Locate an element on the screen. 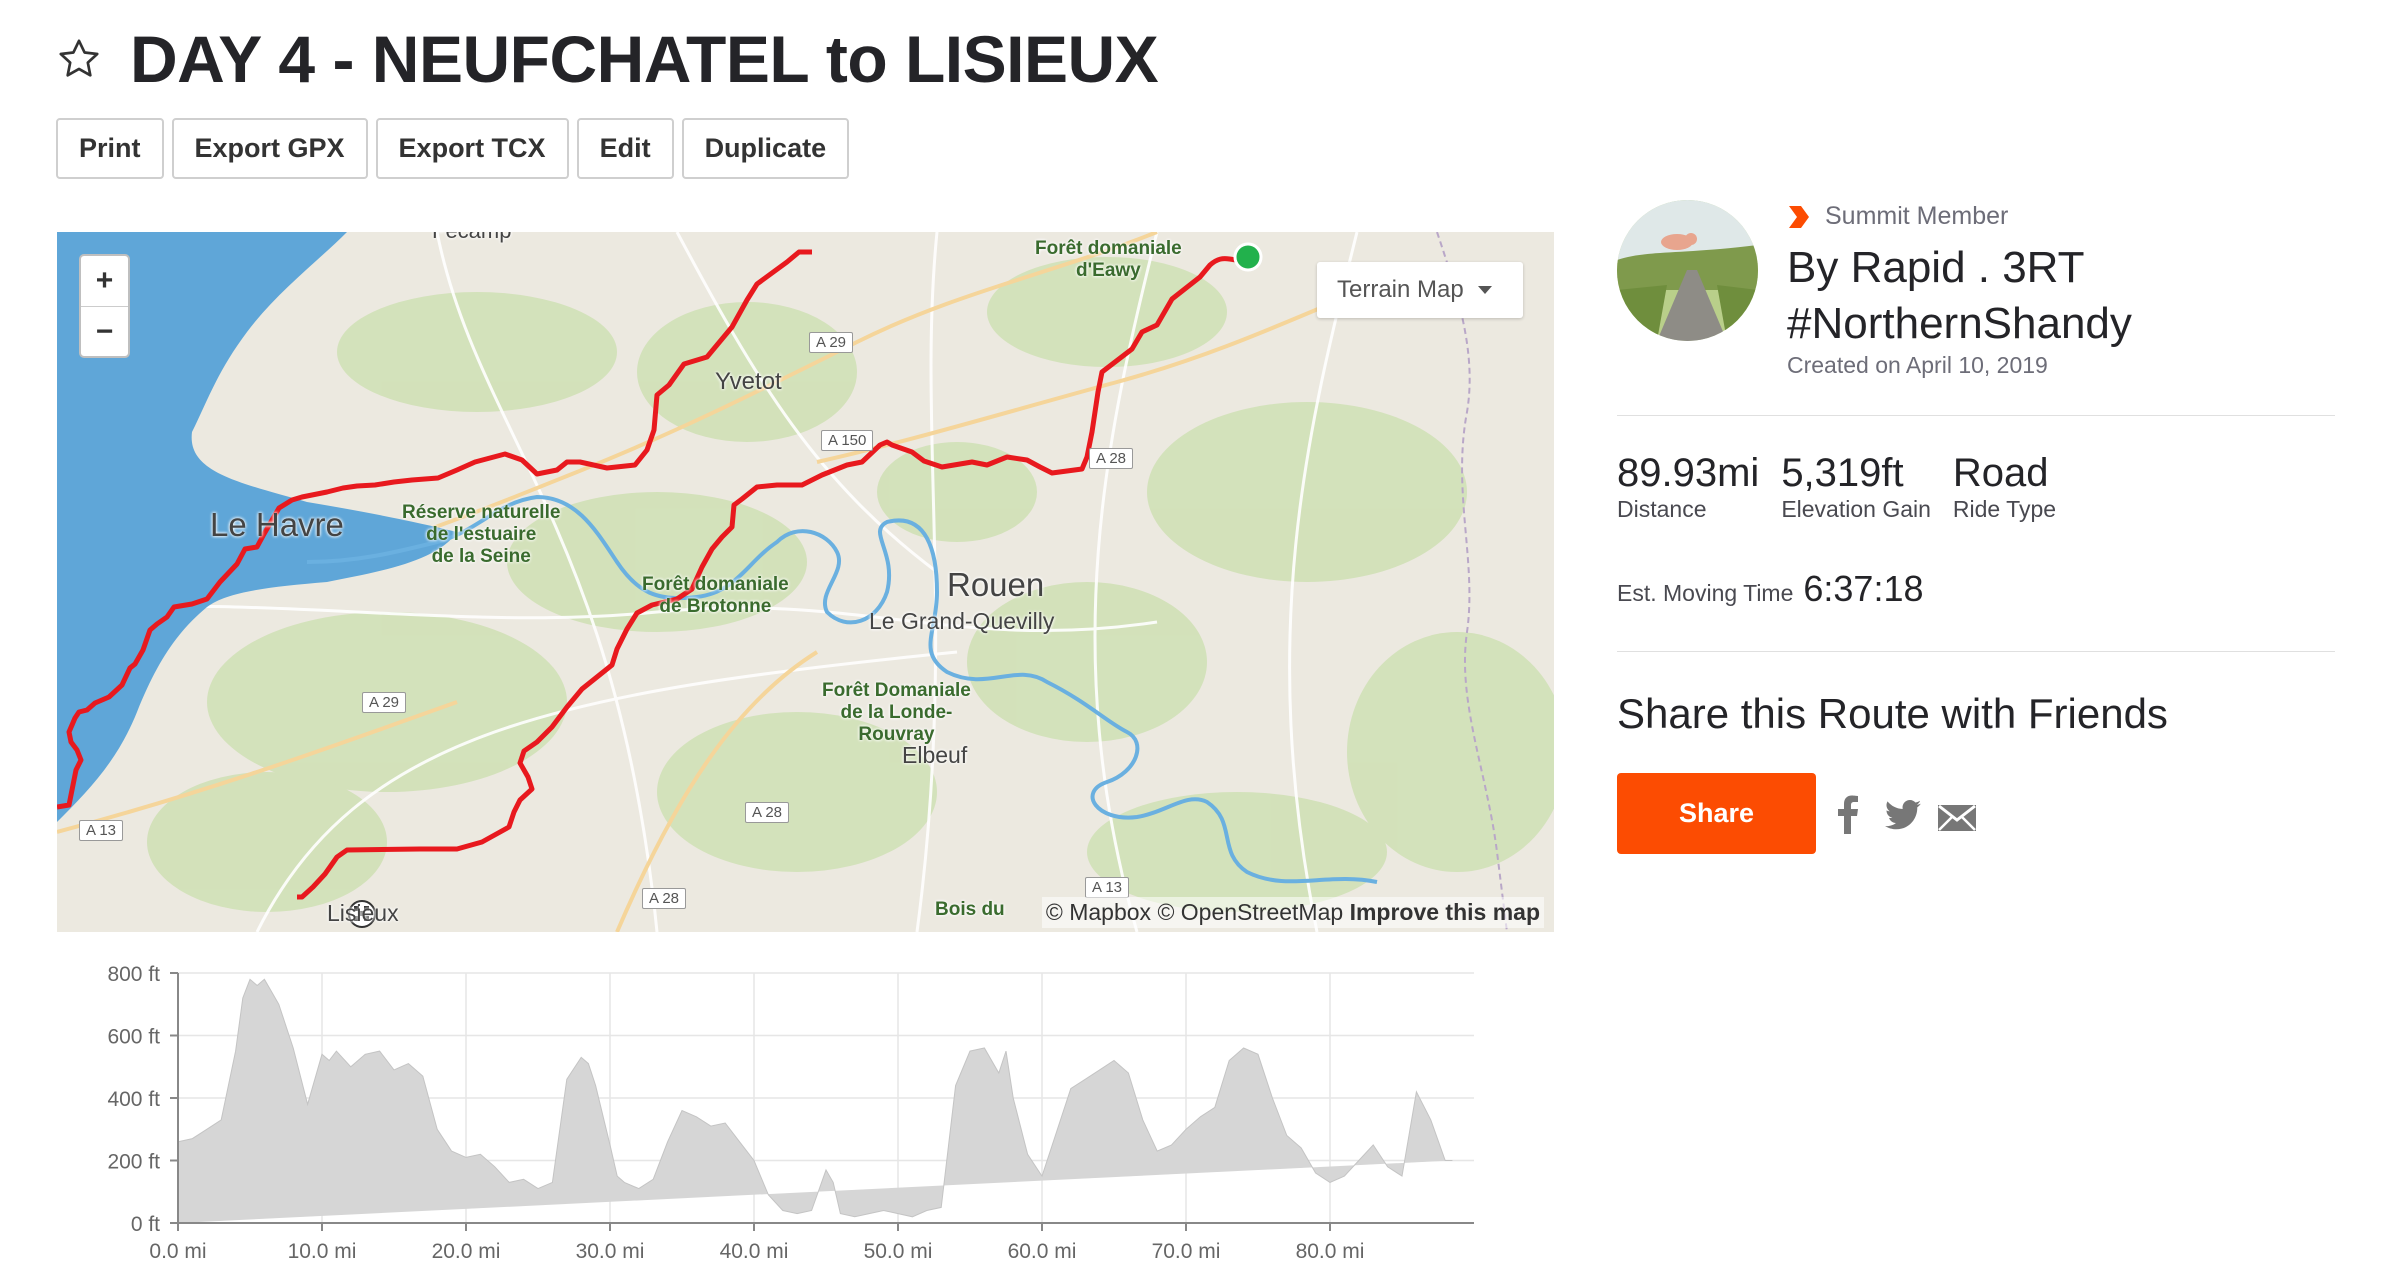 The image size is (2390, 1286). share-heading: Share this Route with Friends is located at coordinates (1892, 713).